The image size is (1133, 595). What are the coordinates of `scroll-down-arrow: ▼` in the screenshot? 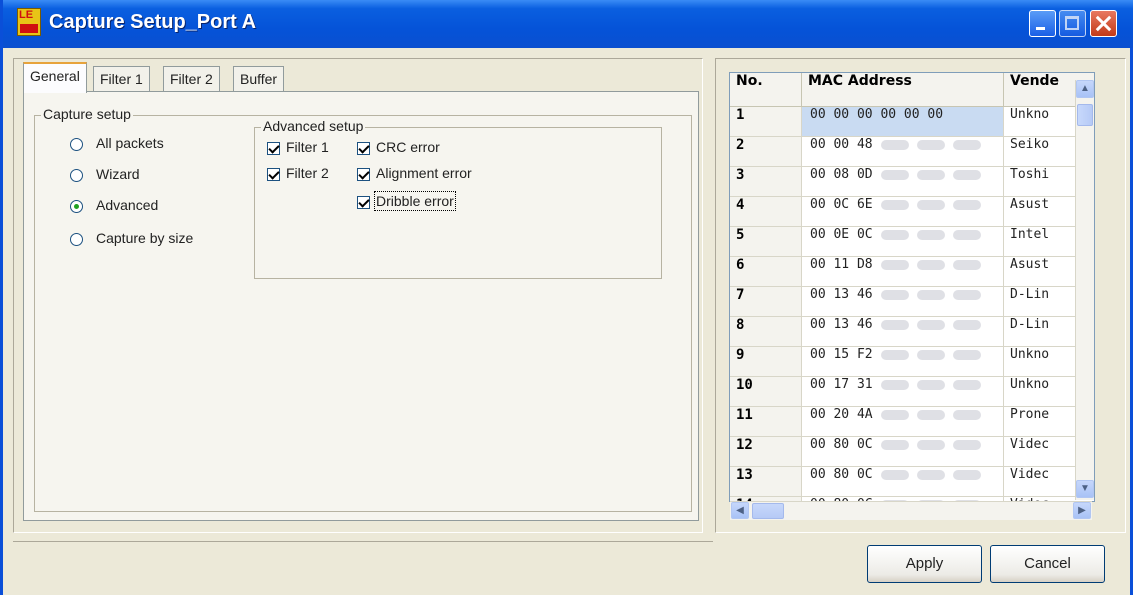 It's located at (1085, 489).